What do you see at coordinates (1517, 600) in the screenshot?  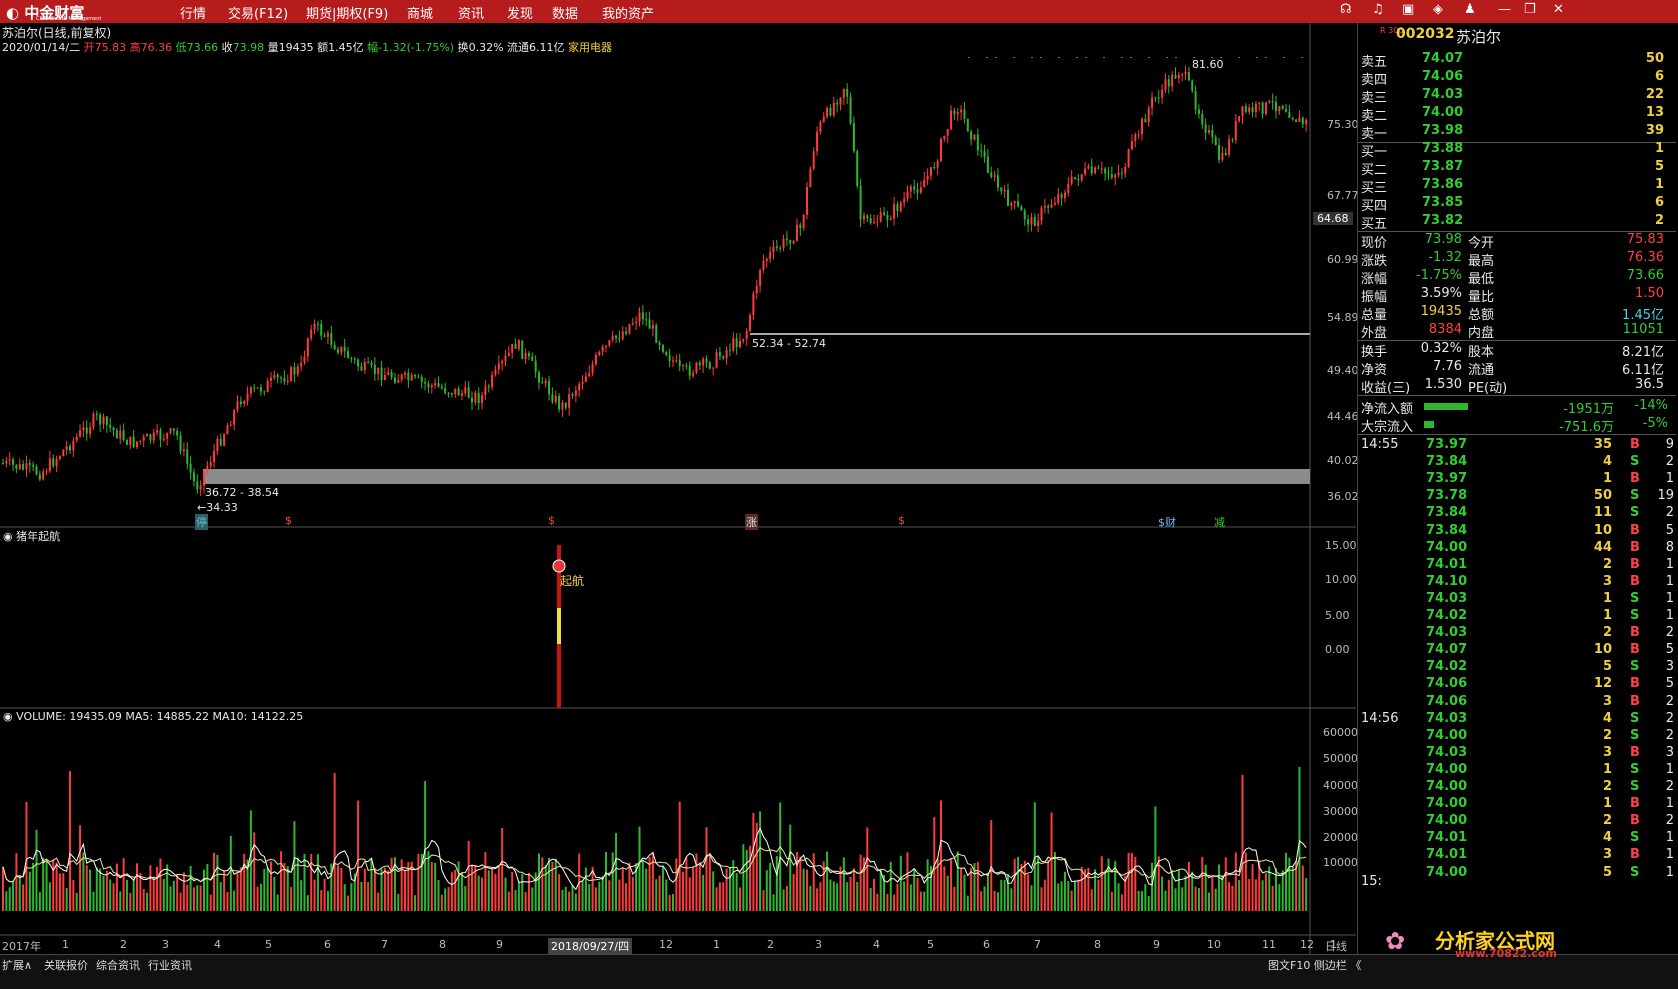 I see `tick-row: 74.03 1 S 1` at bounding box center [1517, 600].